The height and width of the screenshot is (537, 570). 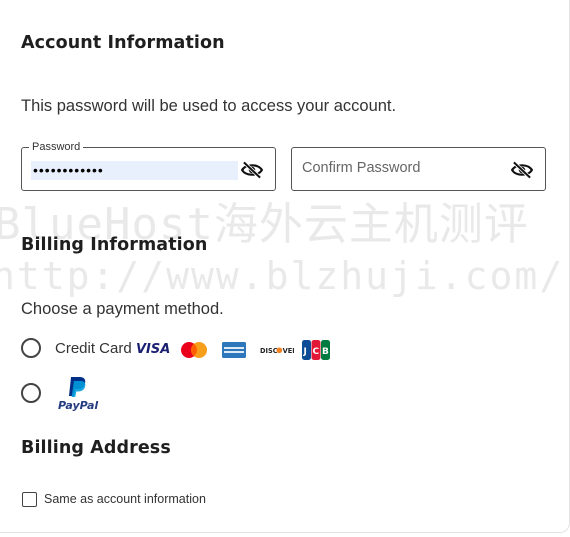 I want to click on confirm-password-field: Confirm Password, so click(x=418, y=169).